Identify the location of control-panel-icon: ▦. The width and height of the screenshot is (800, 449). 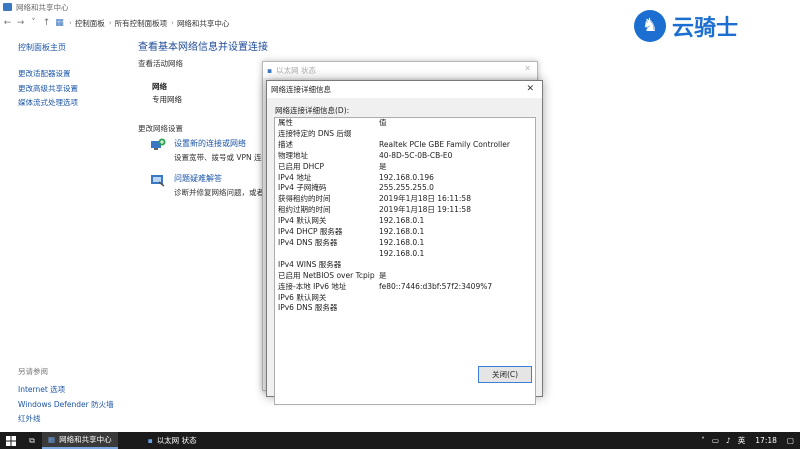
(59, 23).